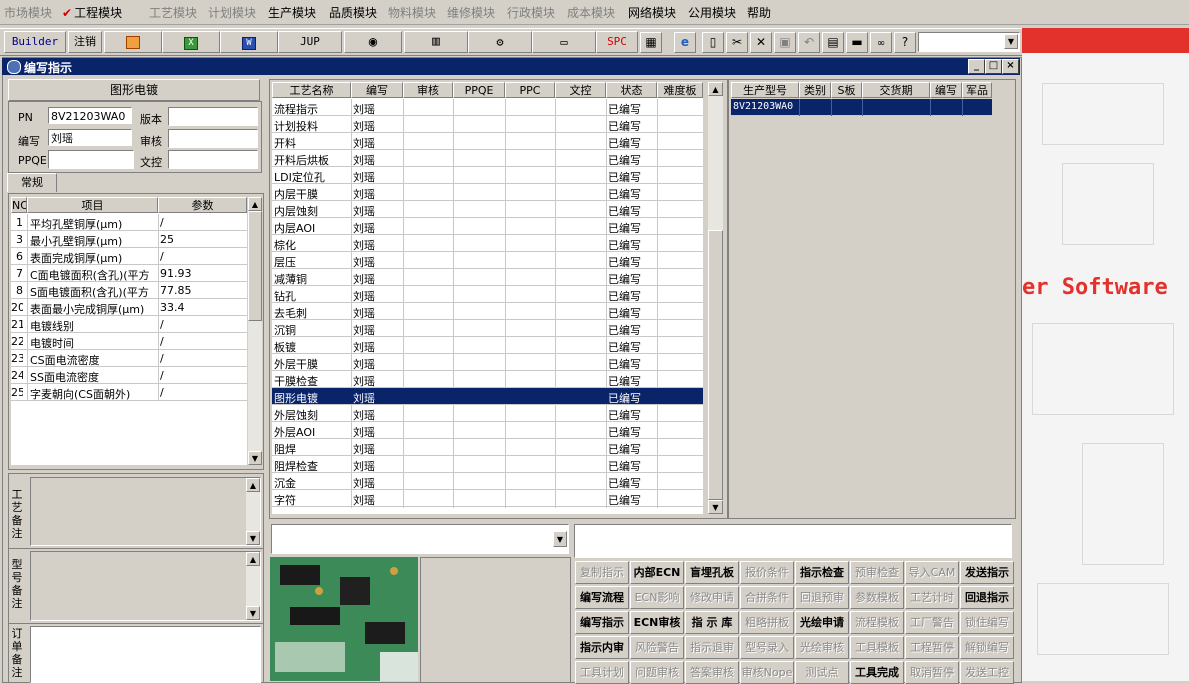  I want to click on table-row: 24 SS面电流密度 /, so click(129, 375).